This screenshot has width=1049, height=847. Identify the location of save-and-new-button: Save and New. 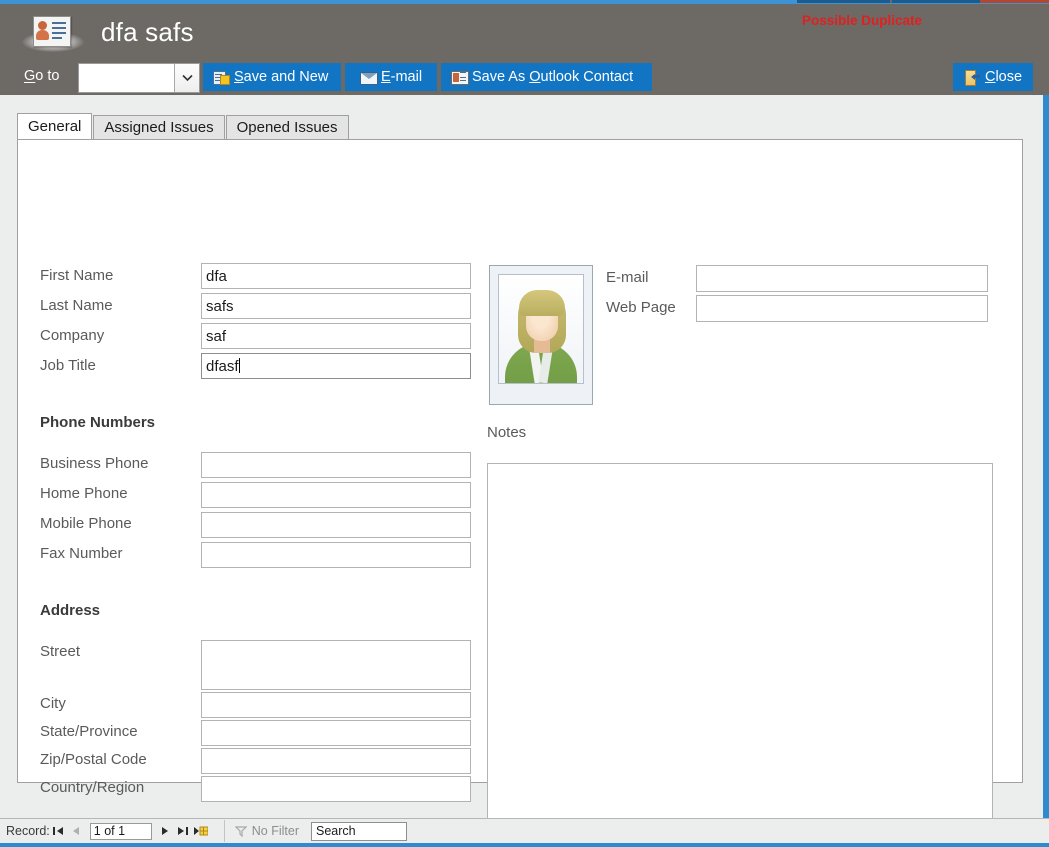
(272, 77).